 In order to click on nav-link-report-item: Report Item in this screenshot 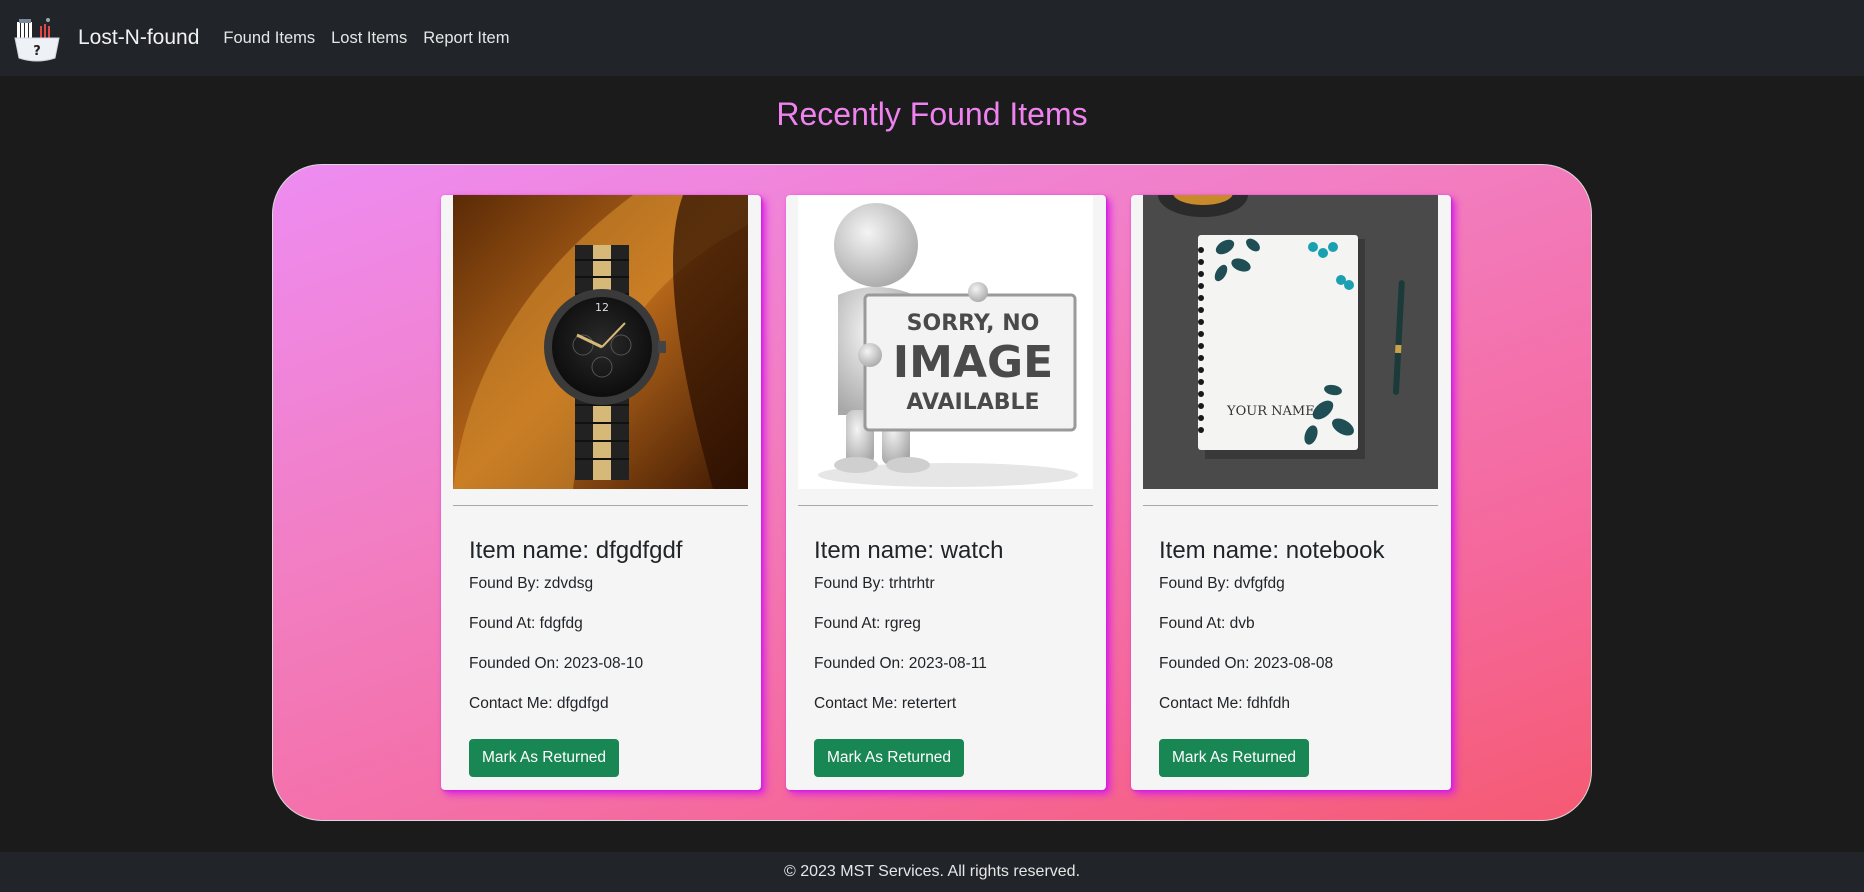, I will do `click(466, 38)`.